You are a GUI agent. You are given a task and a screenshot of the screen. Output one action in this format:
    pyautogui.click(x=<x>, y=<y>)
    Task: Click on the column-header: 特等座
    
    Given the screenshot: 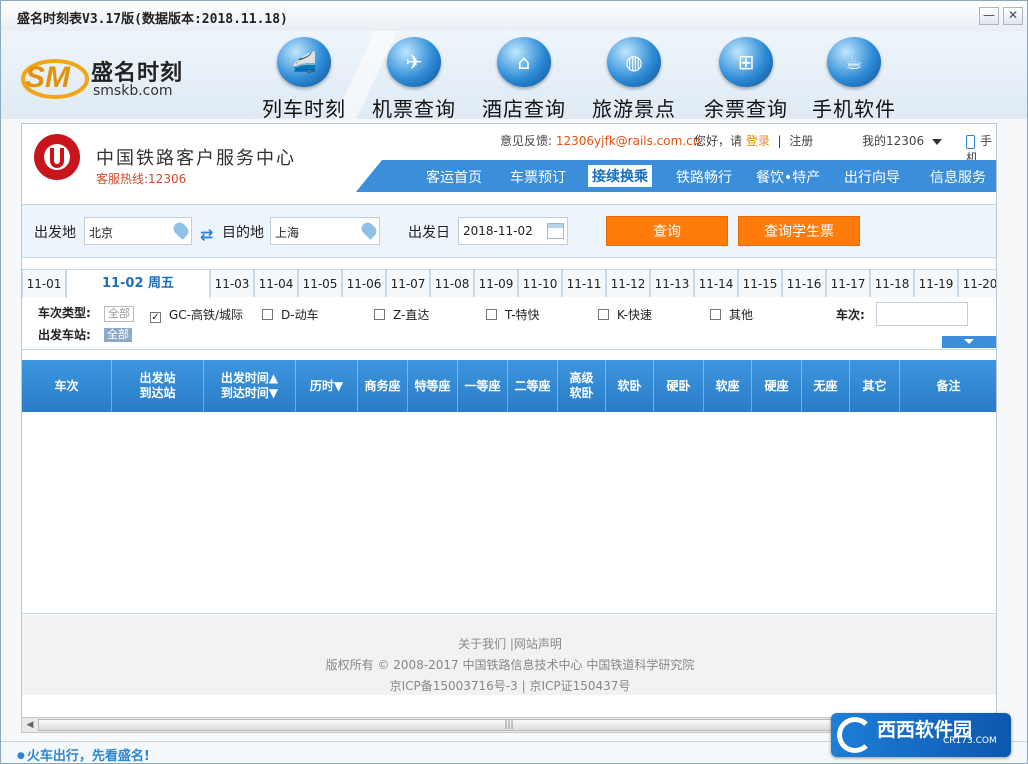 What is the action you would take?
    pyautogui.click(x=433, y=386)
    